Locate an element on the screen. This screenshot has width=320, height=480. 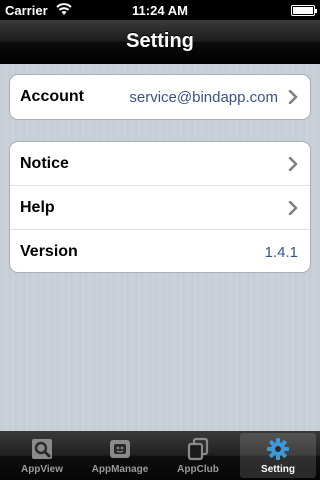
tab-appmanage: AppManage is located at coordinates (120, 455).